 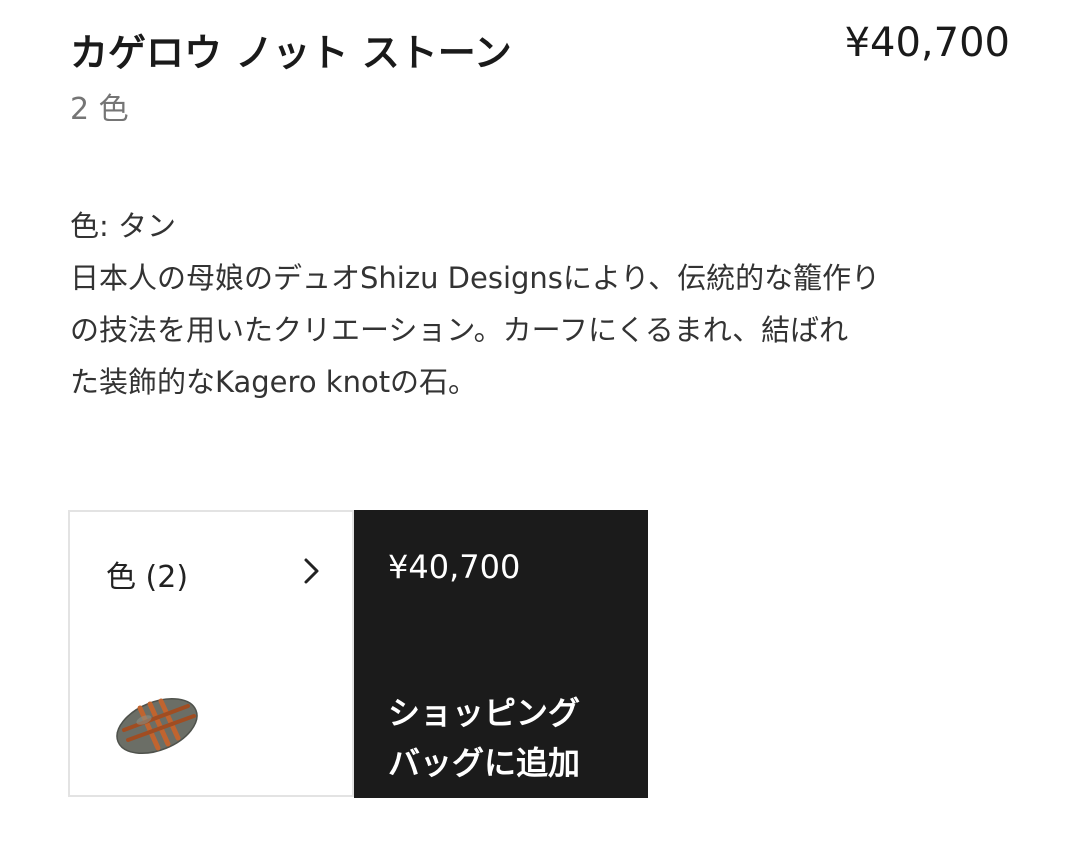 I want to click on add-to-bag-label: ショッピング バッグに追加, so click(x=508, y=738).